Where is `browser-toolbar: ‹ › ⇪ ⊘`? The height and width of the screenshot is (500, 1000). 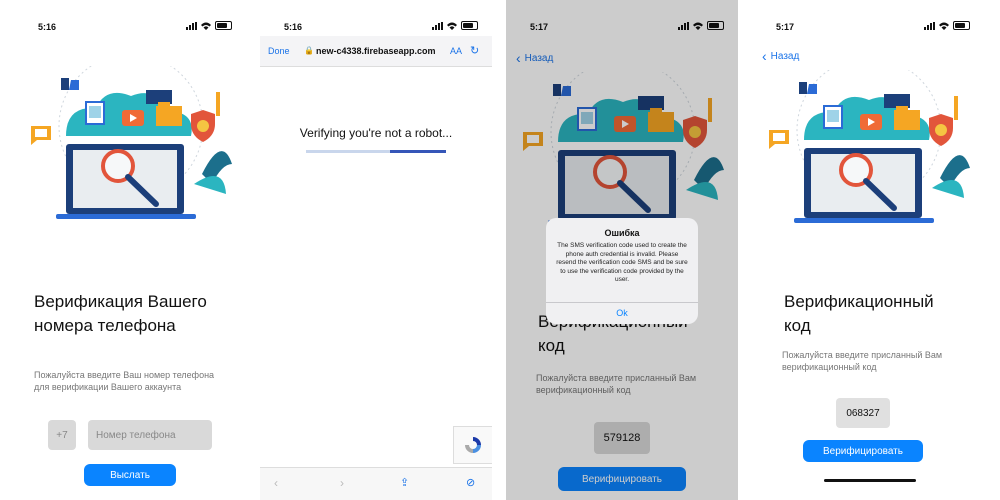 browser-toolbar: ‹ › ⇪ ⊘ is located at coordinates (376, 483).